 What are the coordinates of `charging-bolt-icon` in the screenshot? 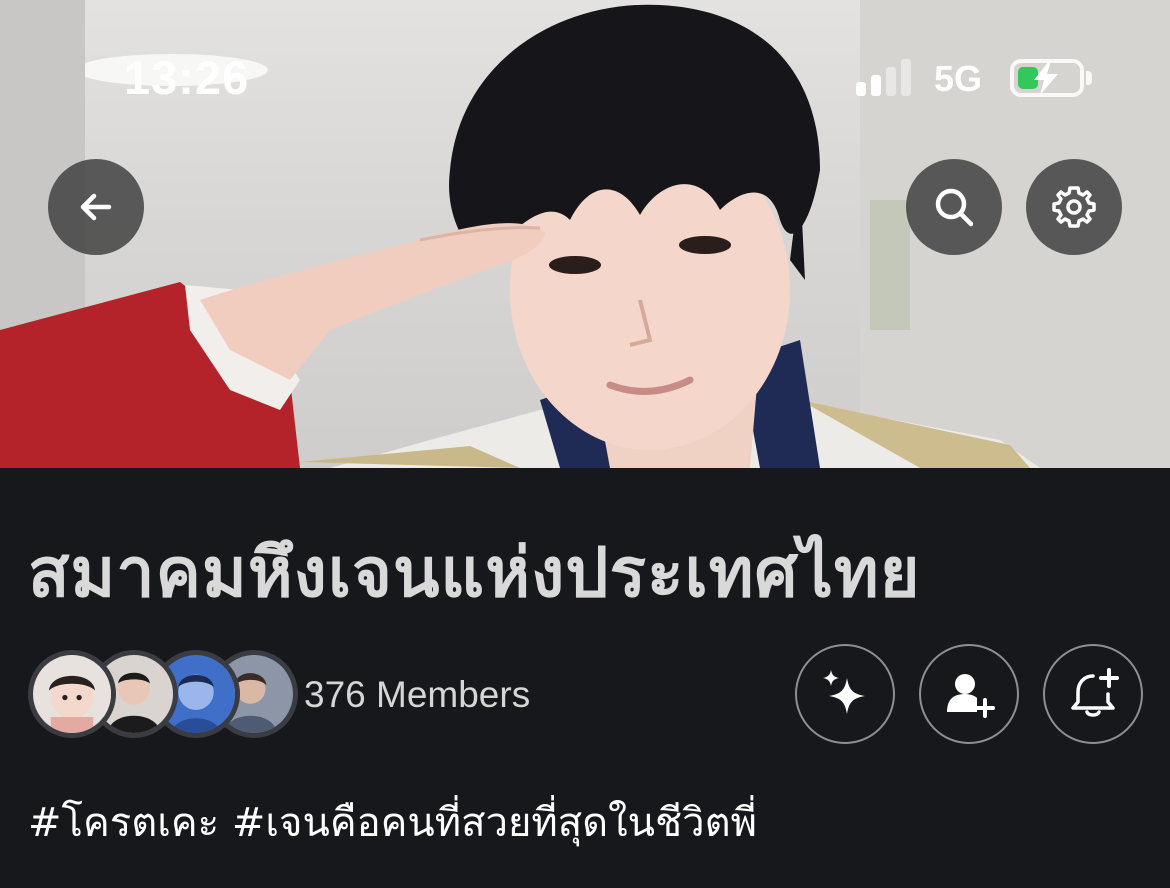 It's located at (1046, 78).